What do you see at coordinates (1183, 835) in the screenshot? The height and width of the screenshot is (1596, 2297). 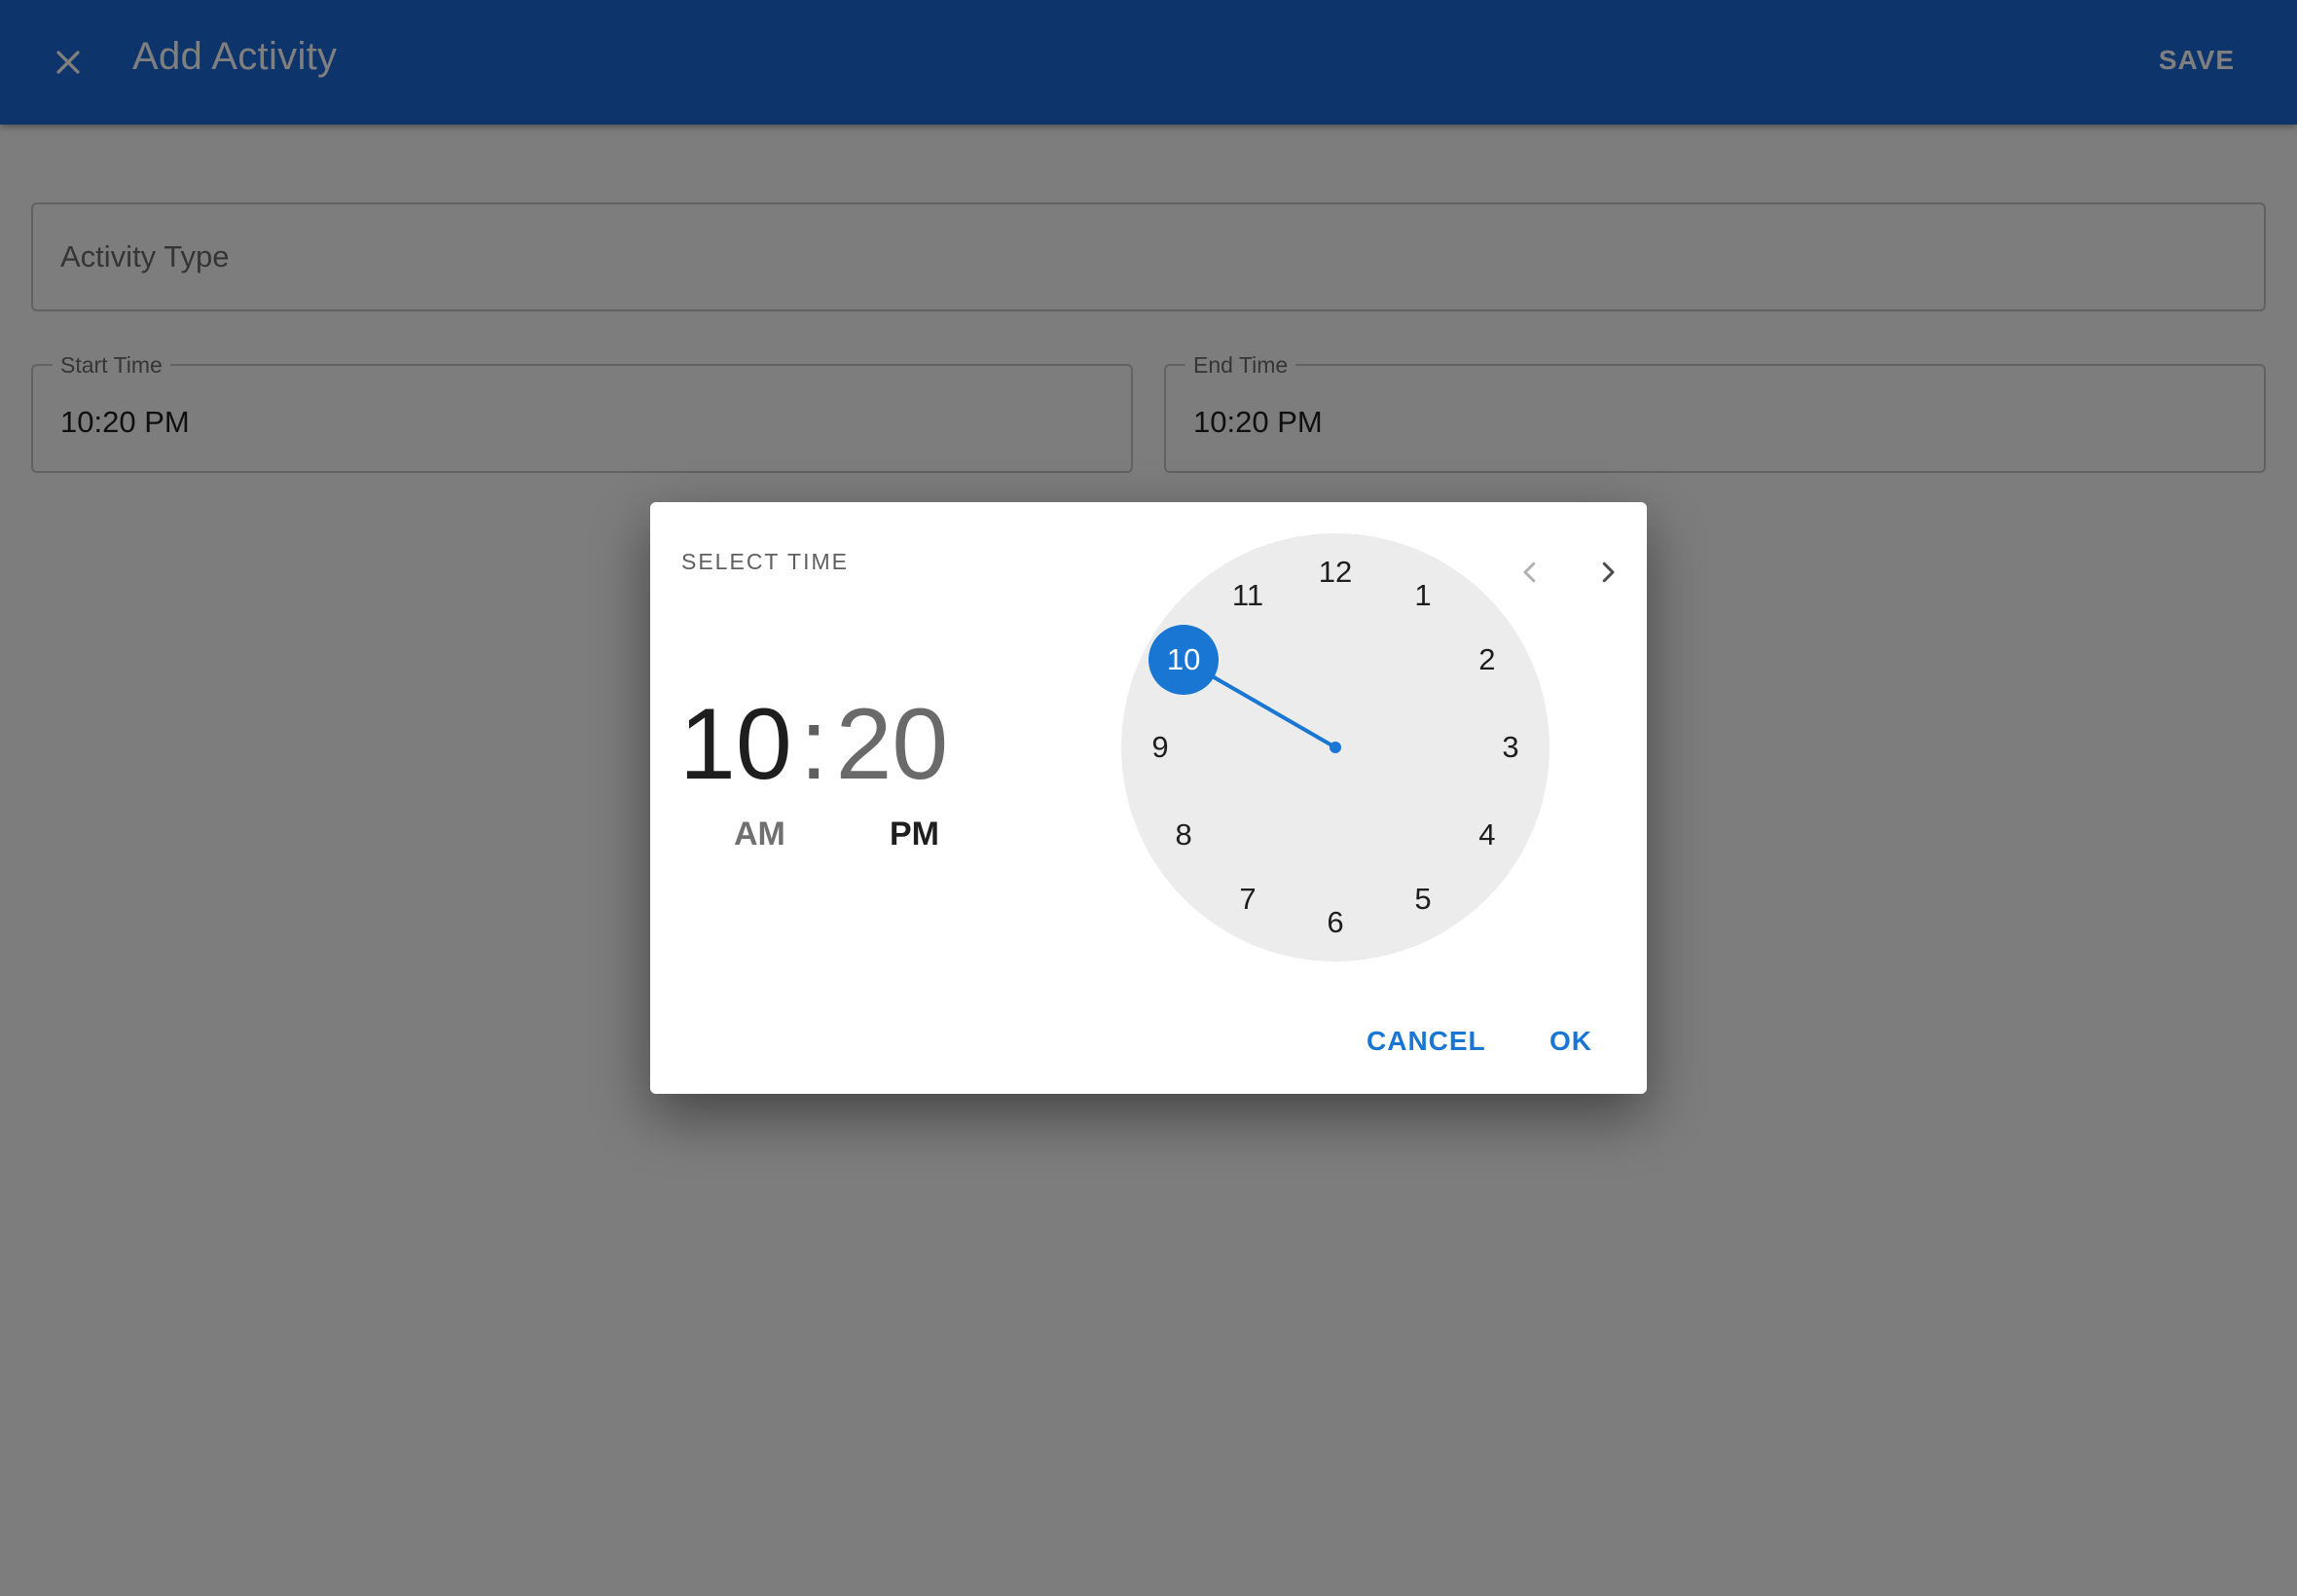 I see `clock-number-8: 8` at bounding box center [1183, 835].